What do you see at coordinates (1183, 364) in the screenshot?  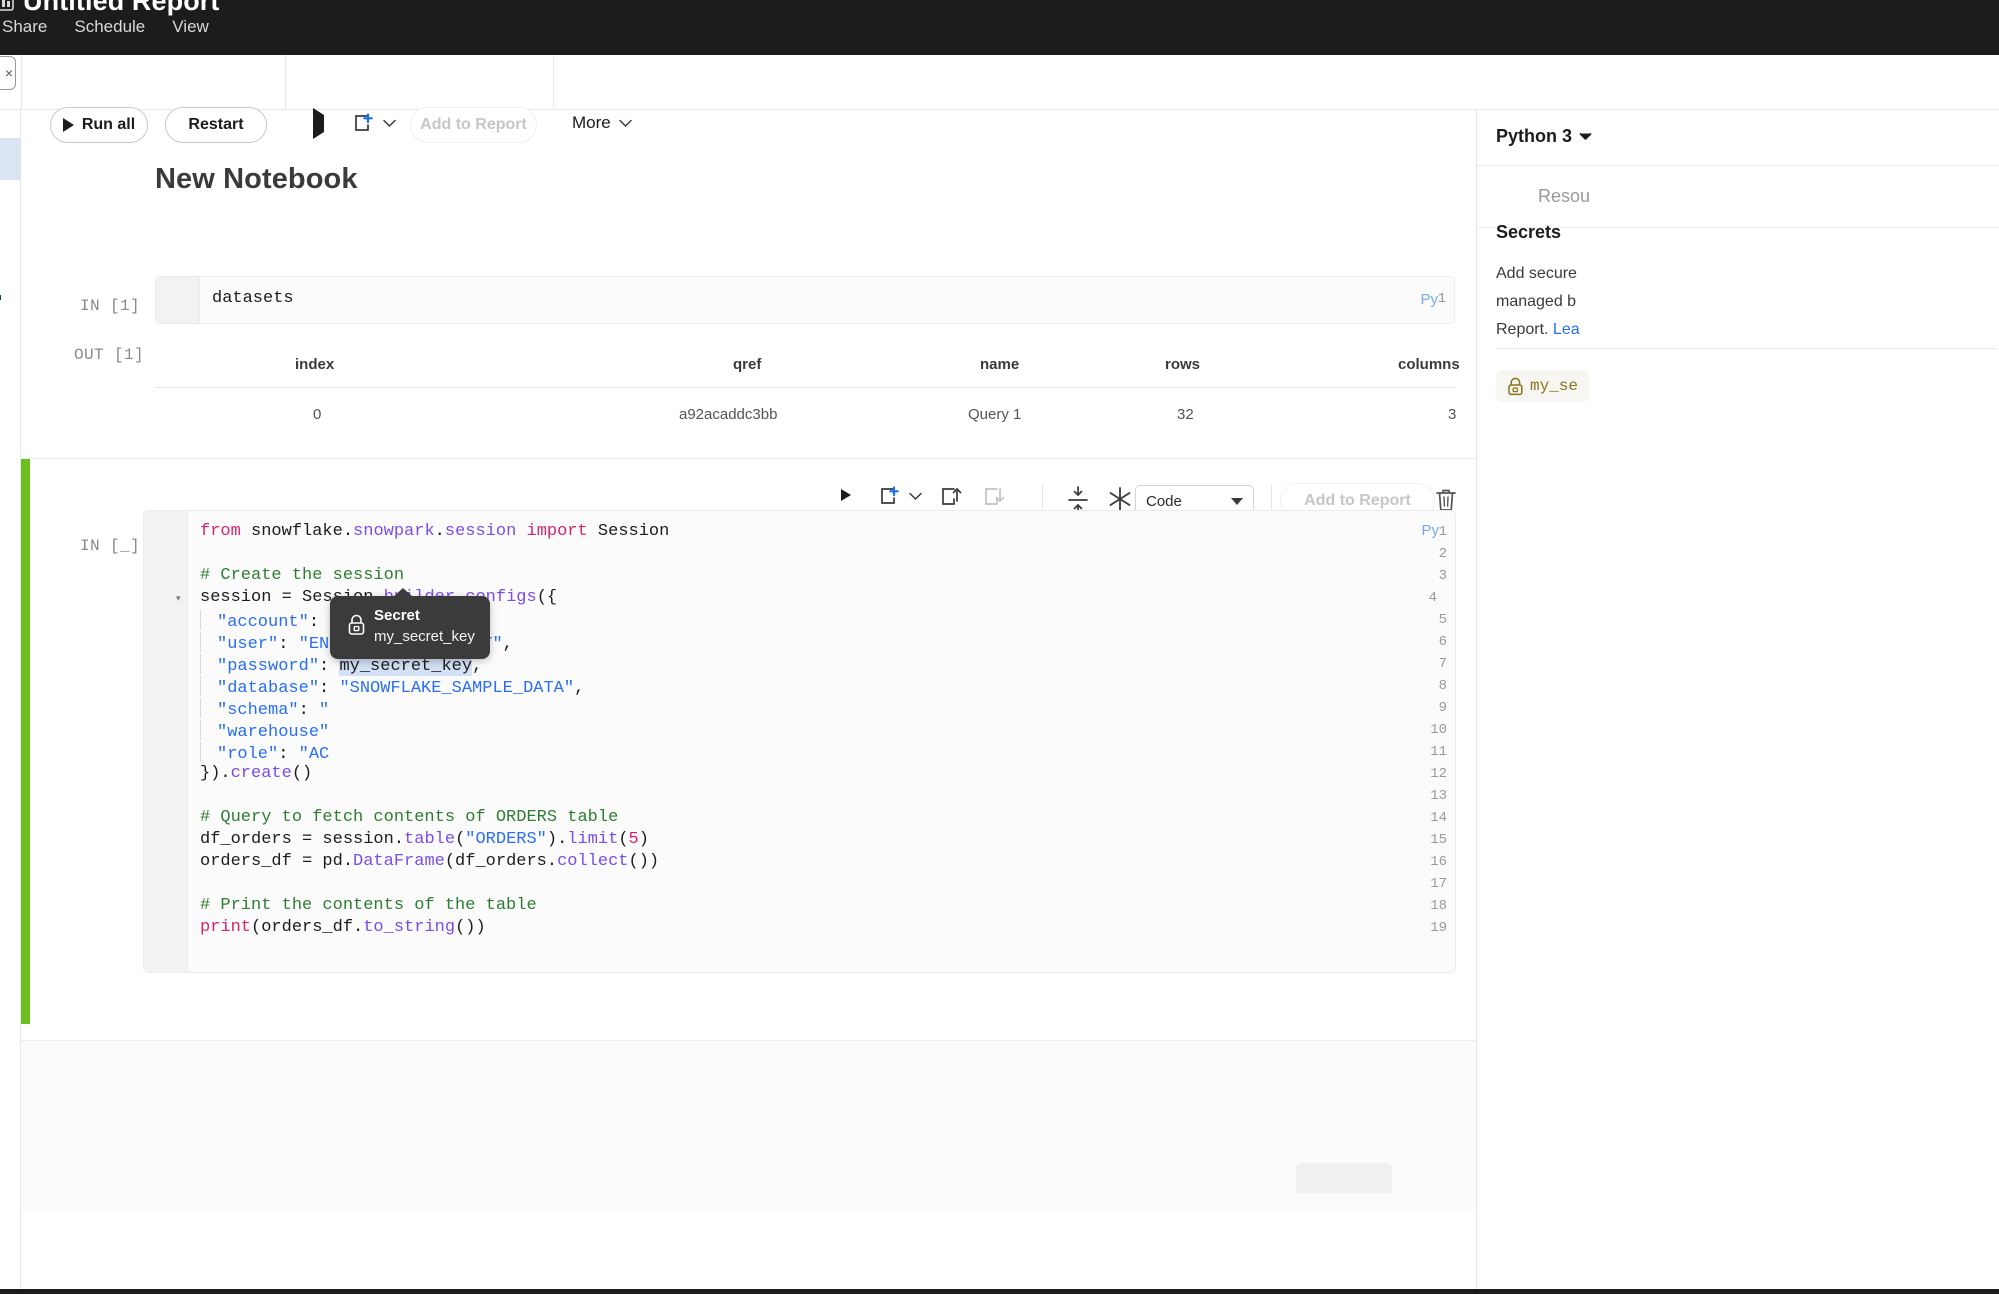 I see `table-header-rows: rows` at bounding box center [1183, 364].